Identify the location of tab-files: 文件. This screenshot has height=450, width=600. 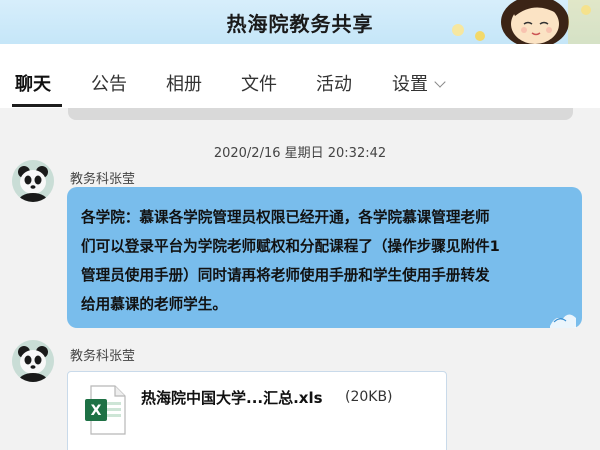
(259, 83).